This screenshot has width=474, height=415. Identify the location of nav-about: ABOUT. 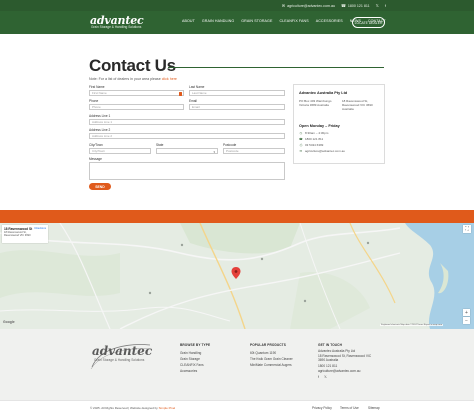
(188, 21).